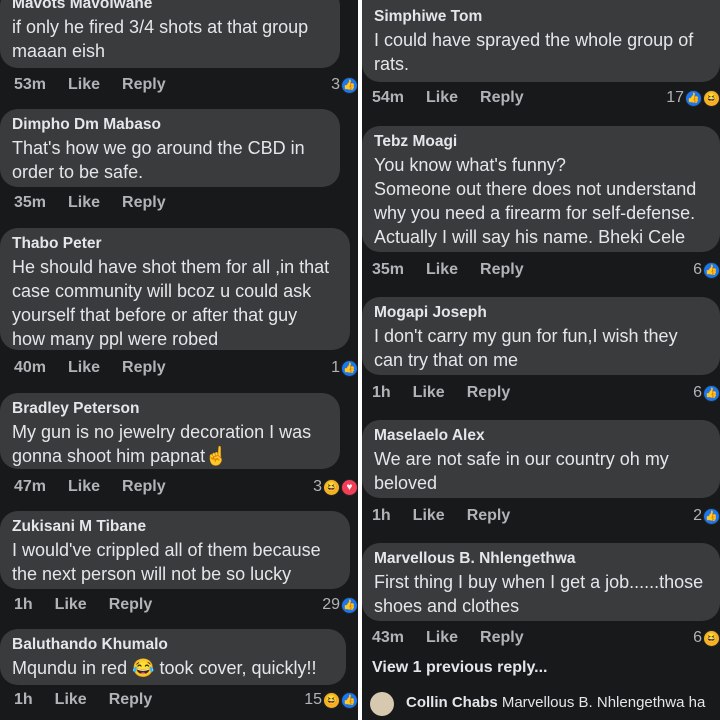 The height and width of the screenshot is (720, 720). What do you see at coordinates (335, 367) in the screenshot?
I see `reaction-count: 1` at bounding box center [335, 367].